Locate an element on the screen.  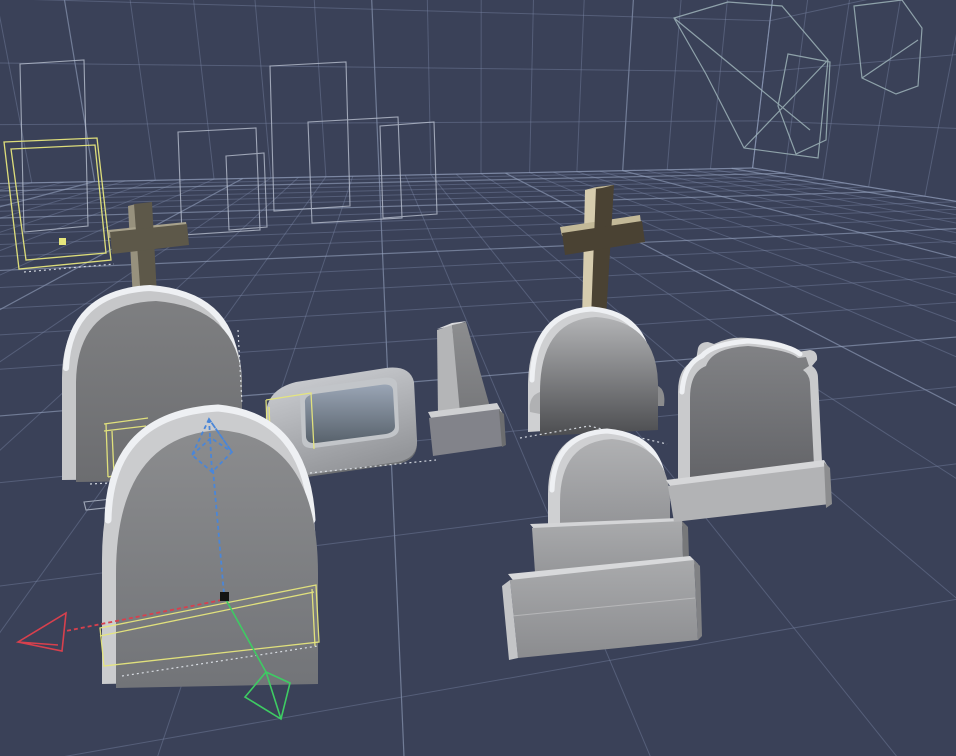
grid-line is located at coordinates (481, 87).